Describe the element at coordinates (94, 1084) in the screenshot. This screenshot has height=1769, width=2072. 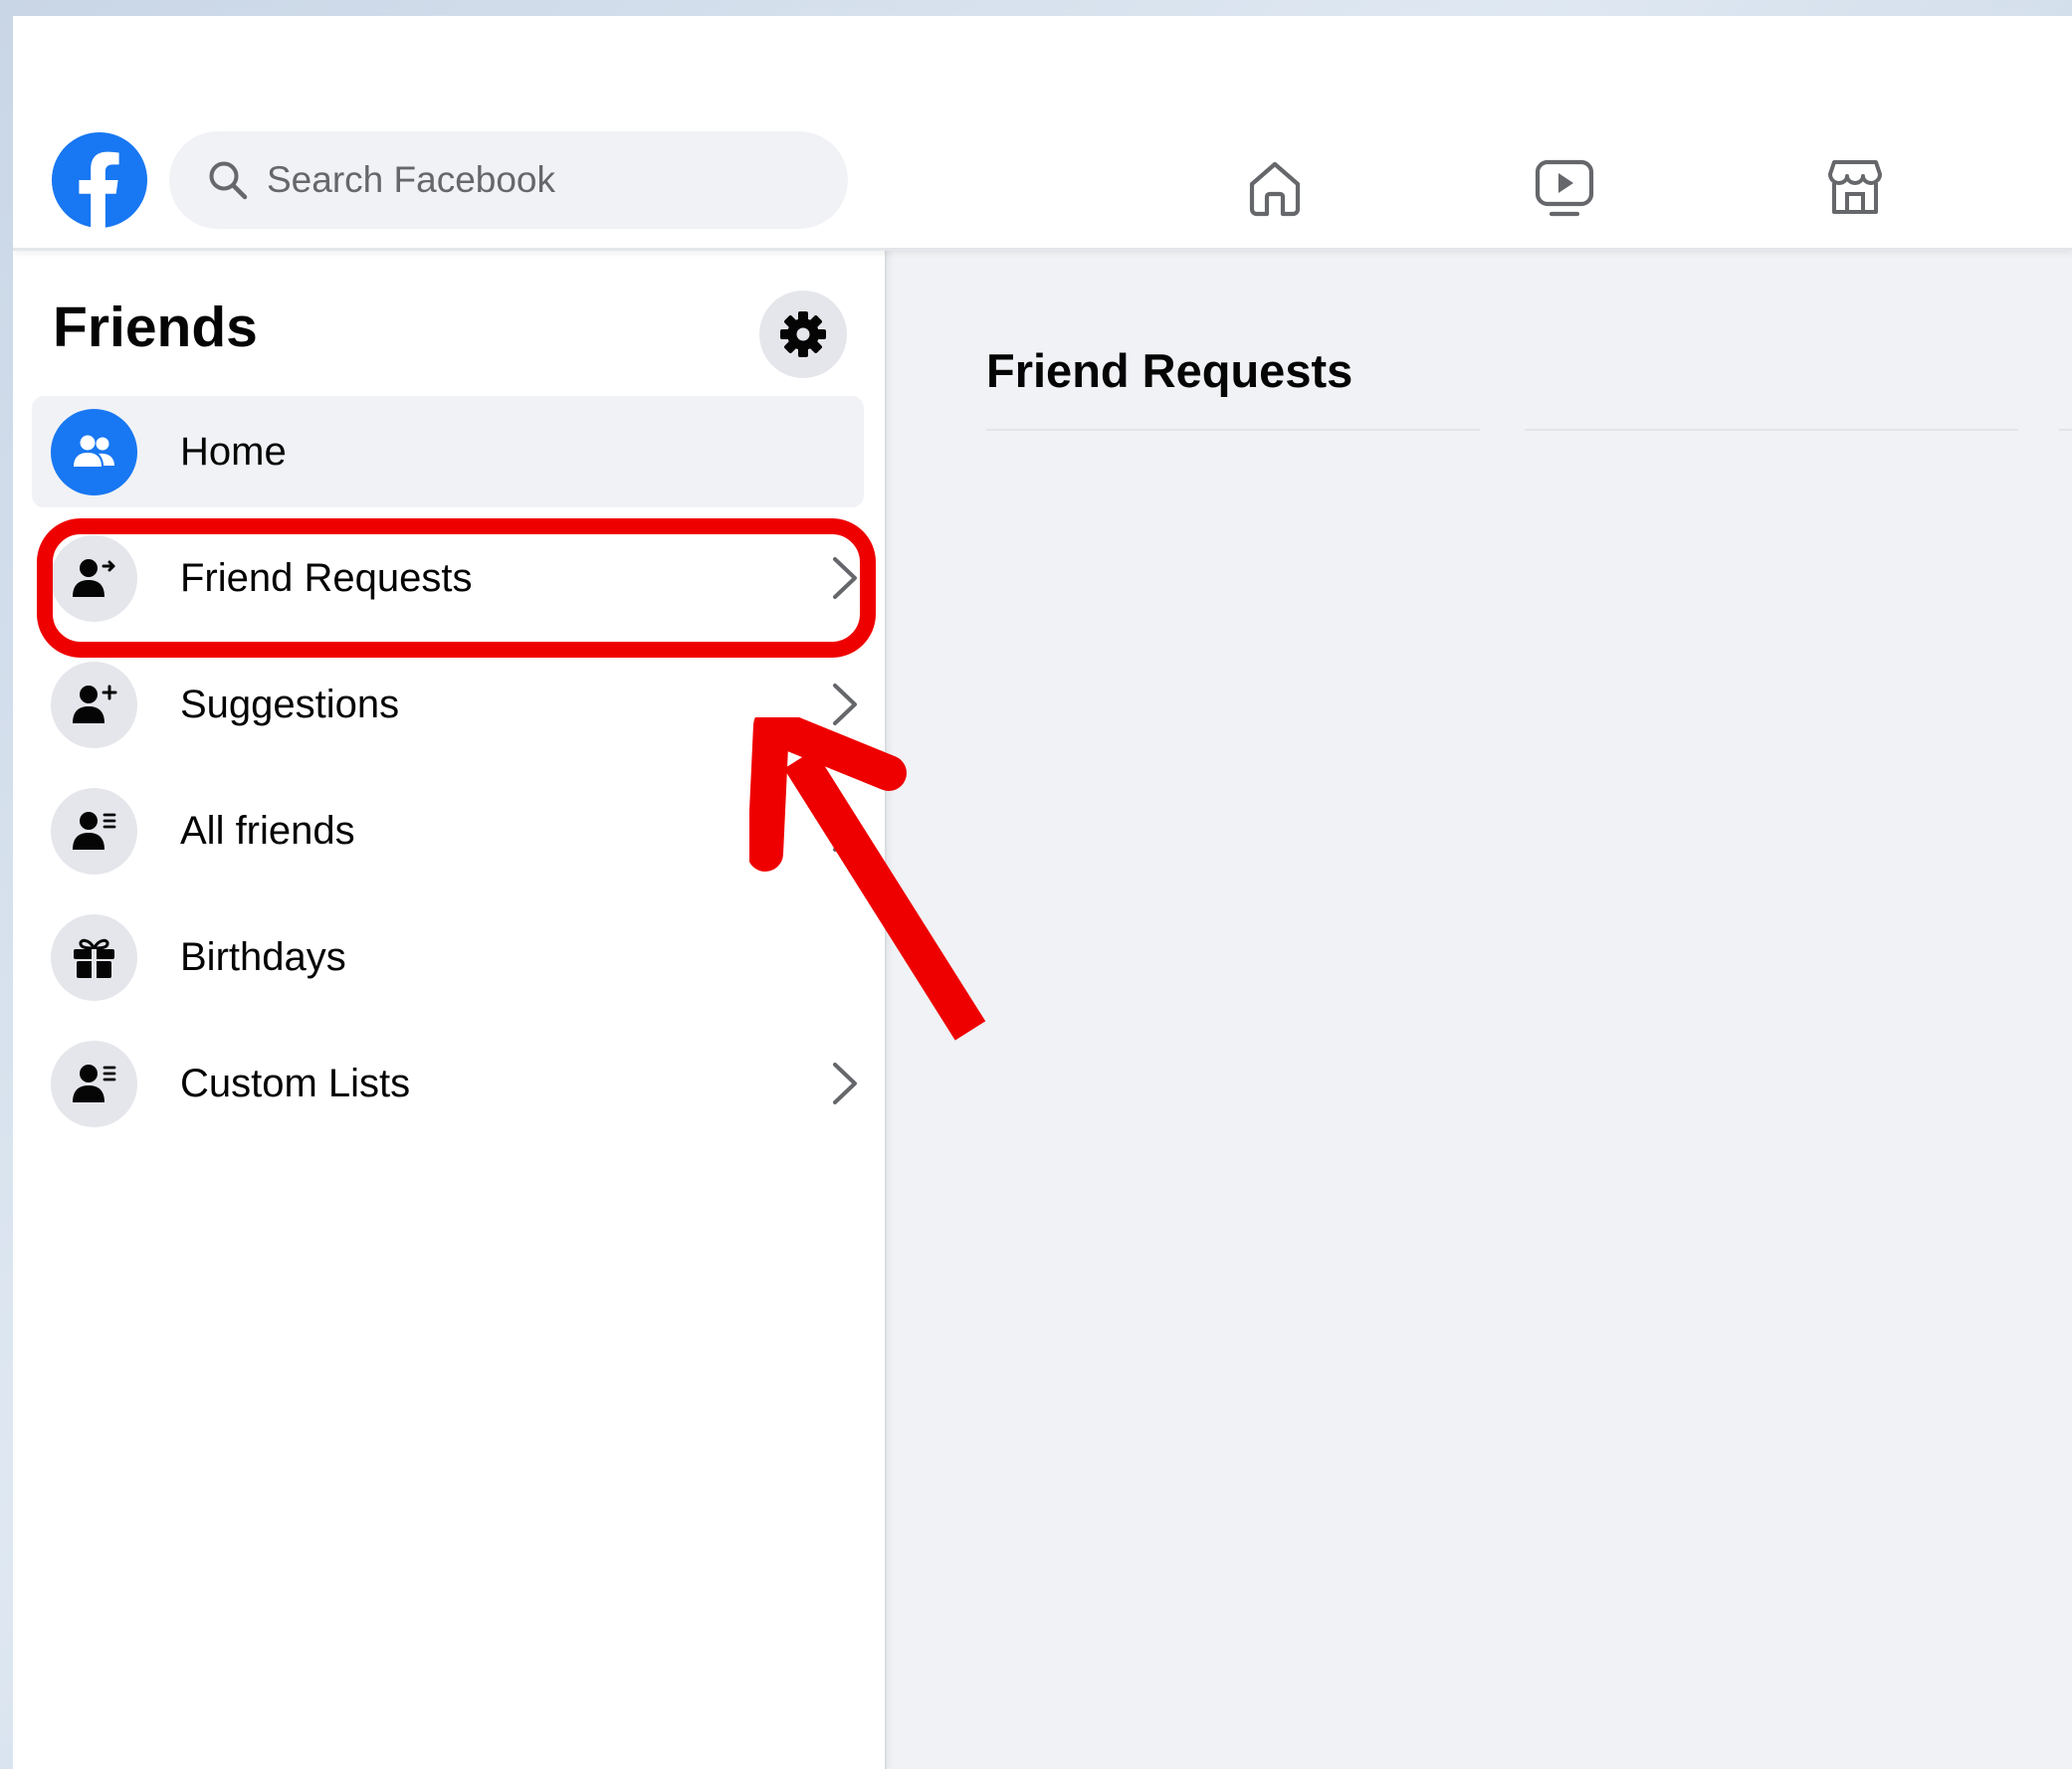
I see `custom-lists-icon` at that location.